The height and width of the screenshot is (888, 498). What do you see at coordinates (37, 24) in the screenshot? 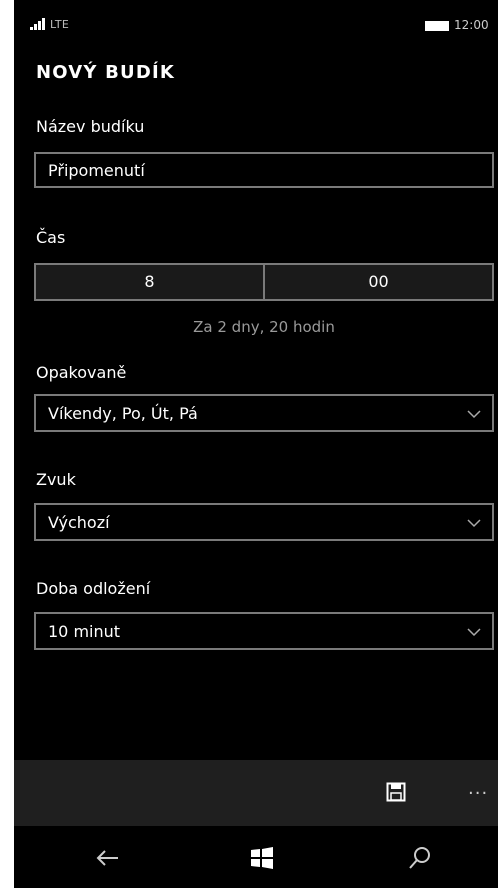
I see `signal-icon` at bounding box center [37, 24].